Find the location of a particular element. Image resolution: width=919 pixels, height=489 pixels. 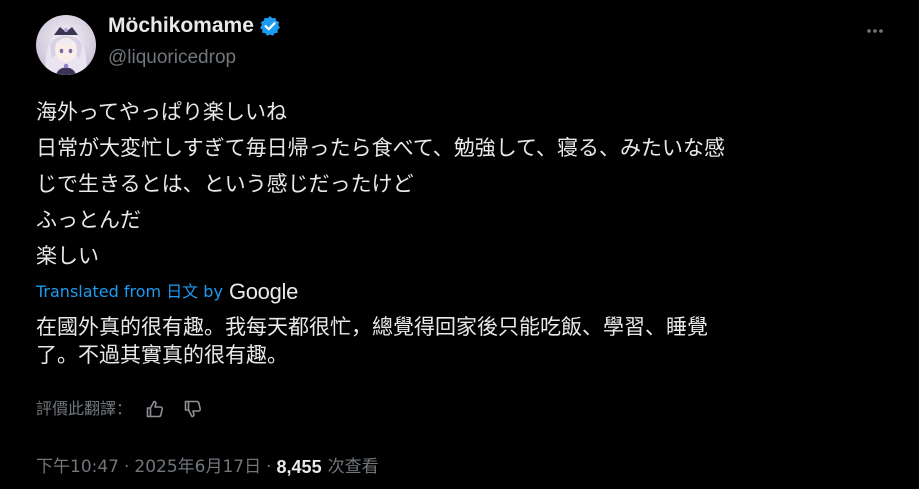

avatar is located at coordinates (66, 45).